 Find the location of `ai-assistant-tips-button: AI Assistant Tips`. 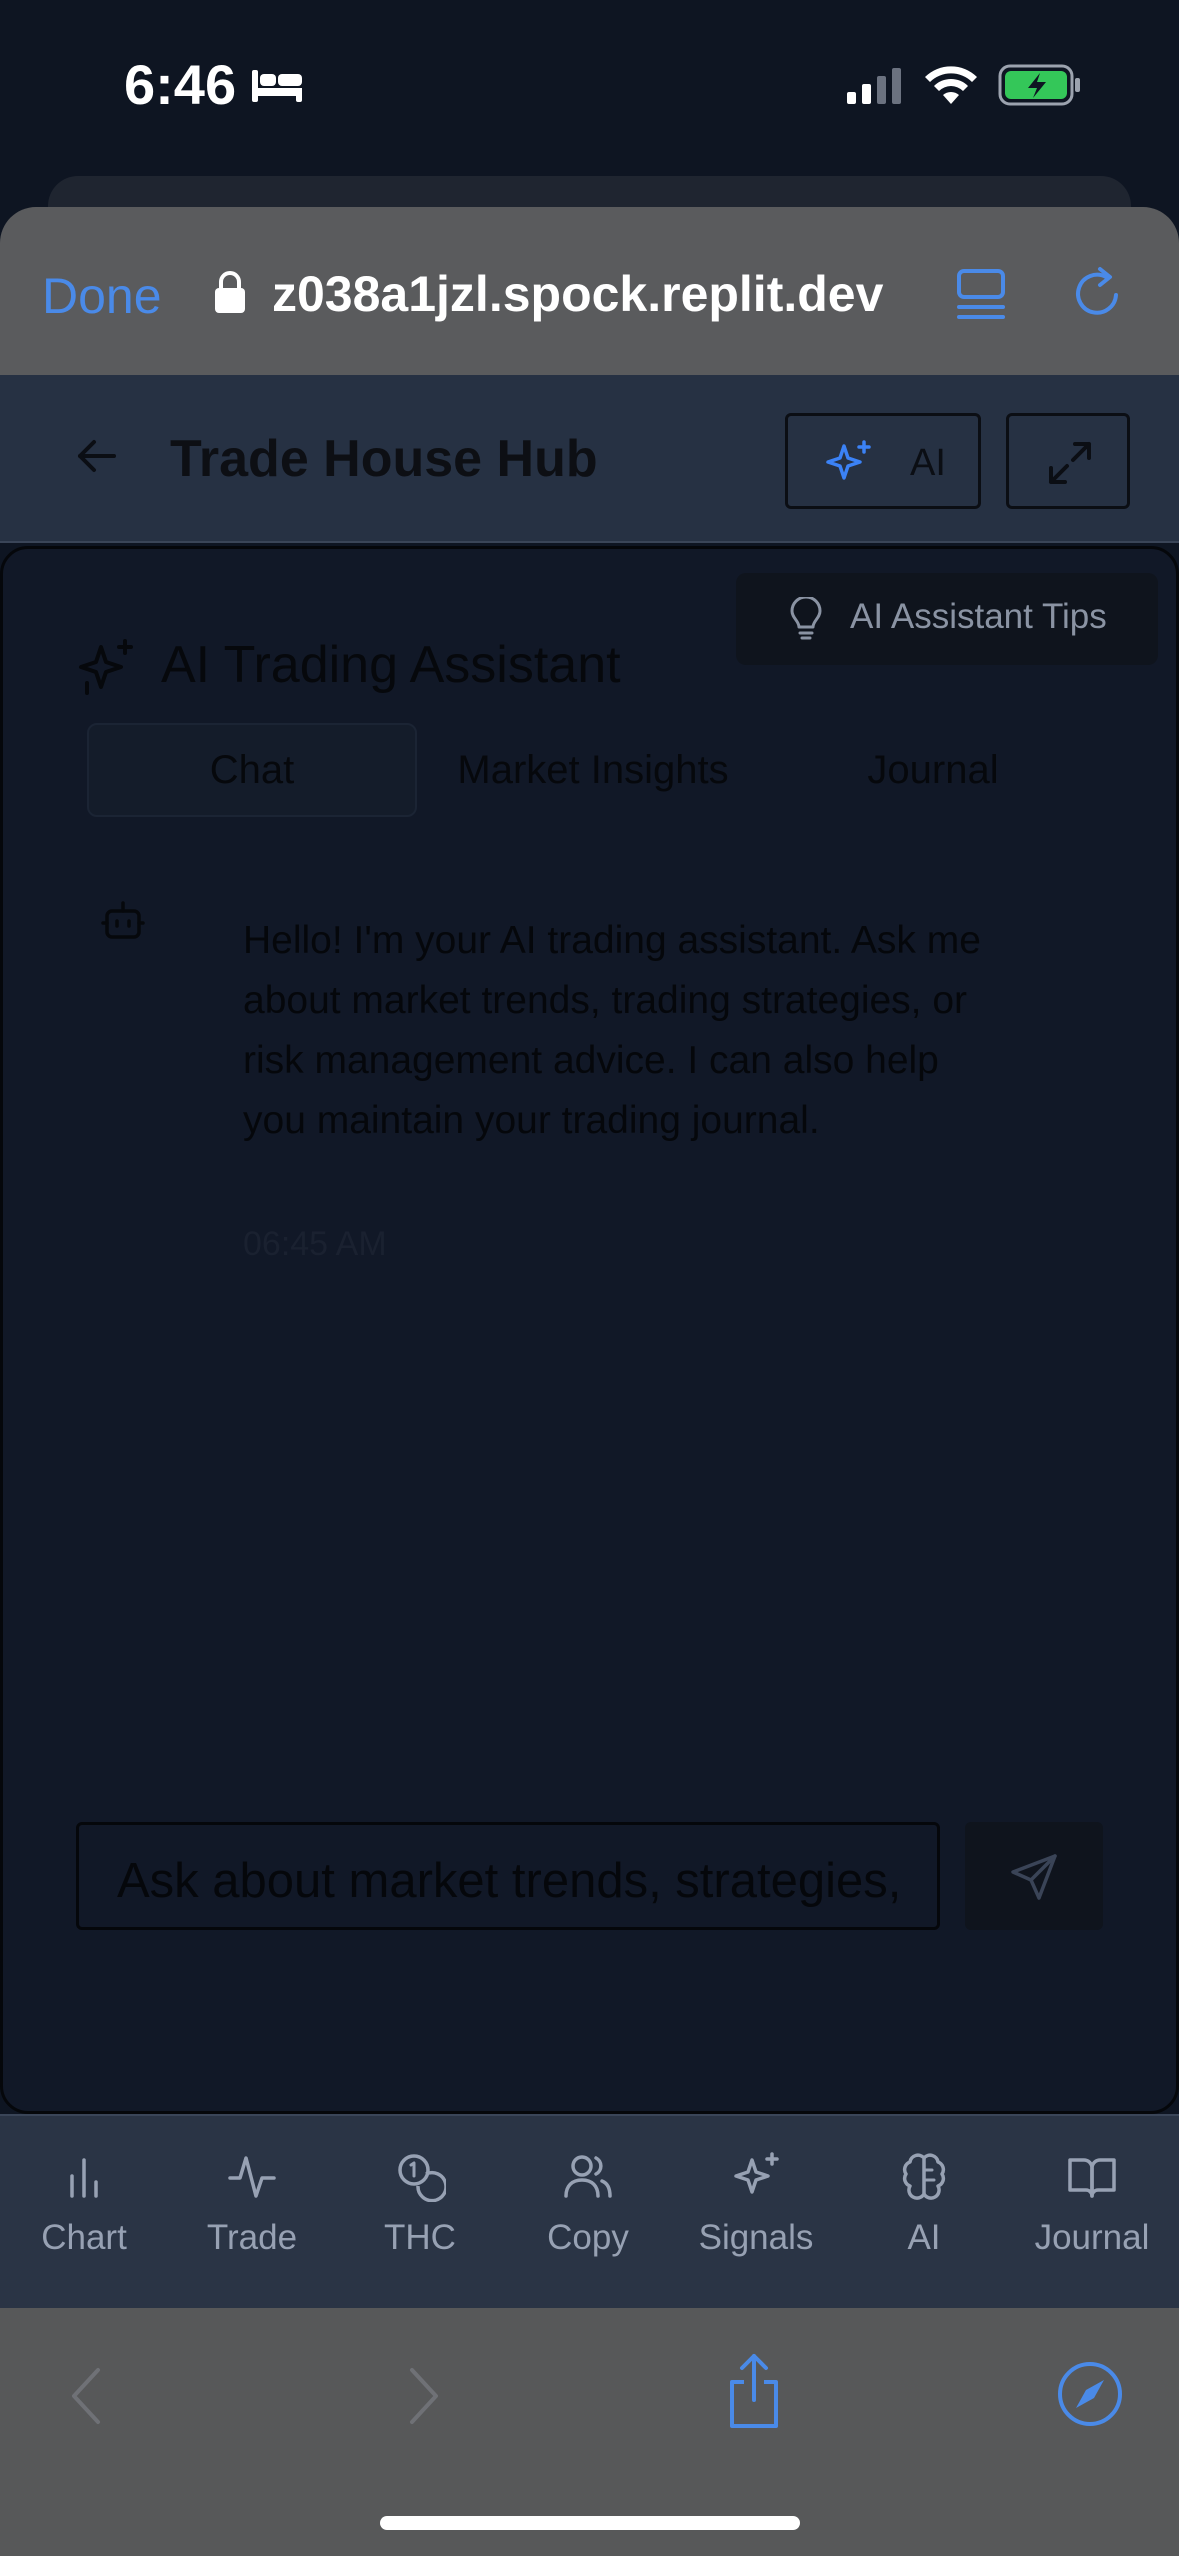

ai-assistant-tips-button: AI Assistant Tips is located at coordinates (947, 619).